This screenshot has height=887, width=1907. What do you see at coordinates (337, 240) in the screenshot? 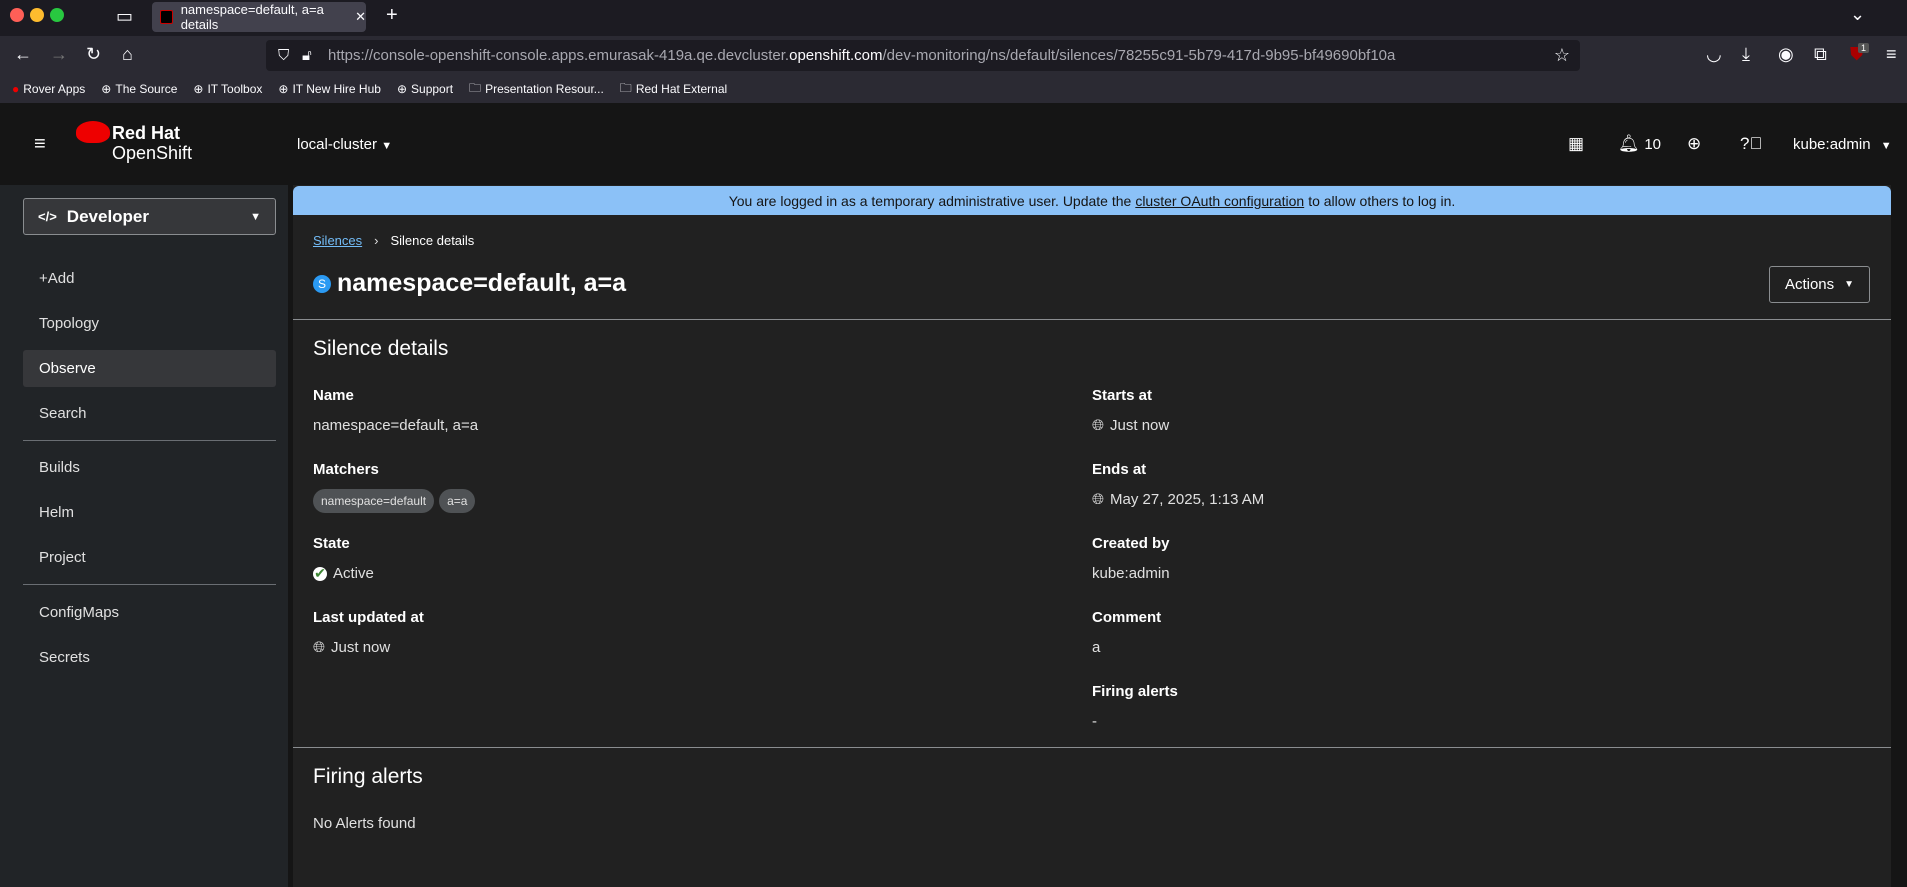
I see `breadcrumb-silences-link: Silences` at bounding box center [337, 240].